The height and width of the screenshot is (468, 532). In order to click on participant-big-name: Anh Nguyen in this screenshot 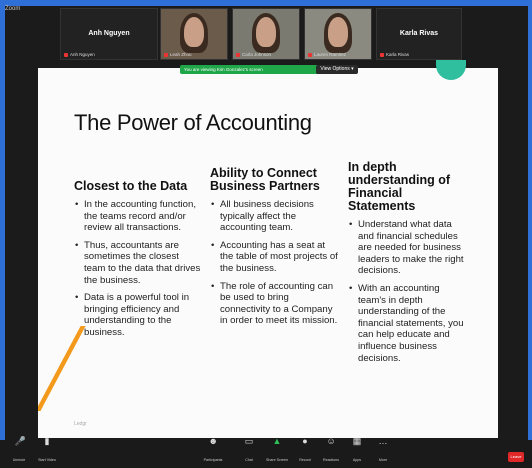, I will do `click(109, 33)`.